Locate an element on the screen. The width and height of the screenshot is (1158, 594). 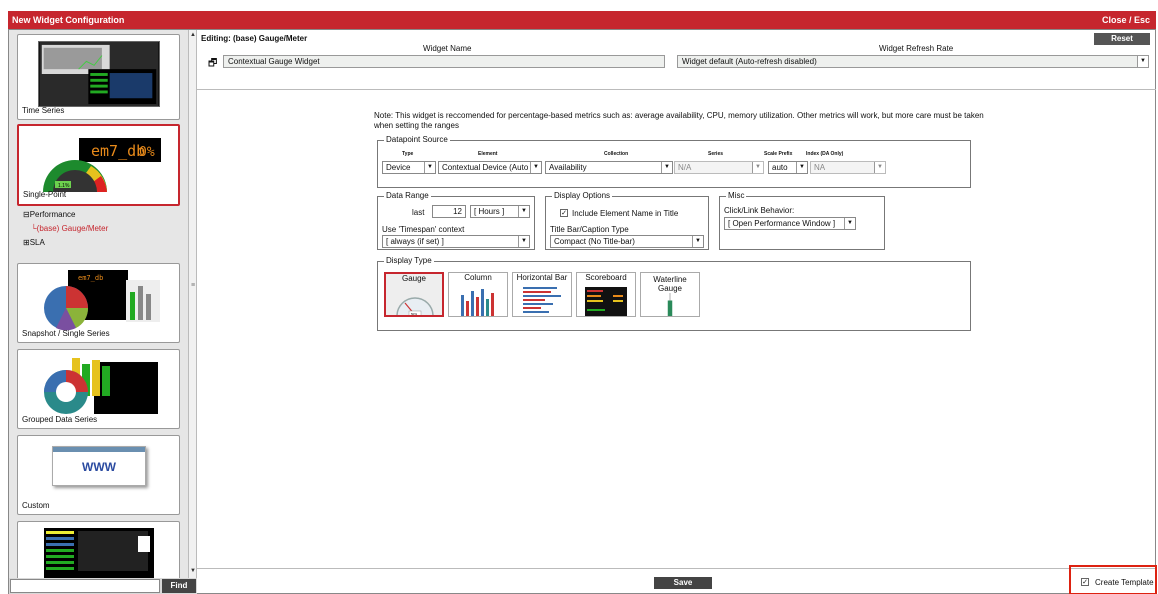
collection-select: Availability ▼ is located at coordinates (609, 167).